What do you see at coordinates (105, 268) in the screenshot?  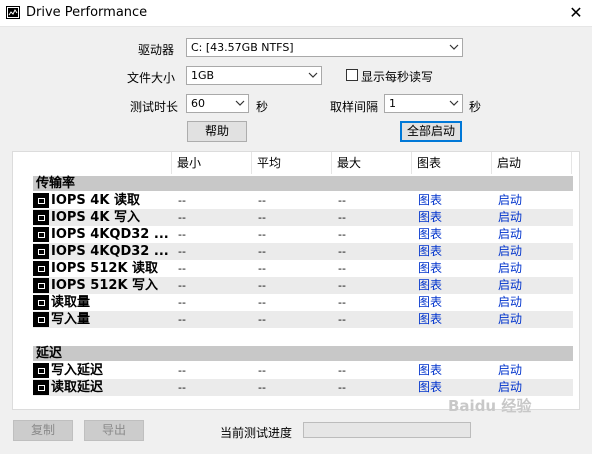 I see `row-name: IOPS 512K 读取` at bounding box center [105, 268].